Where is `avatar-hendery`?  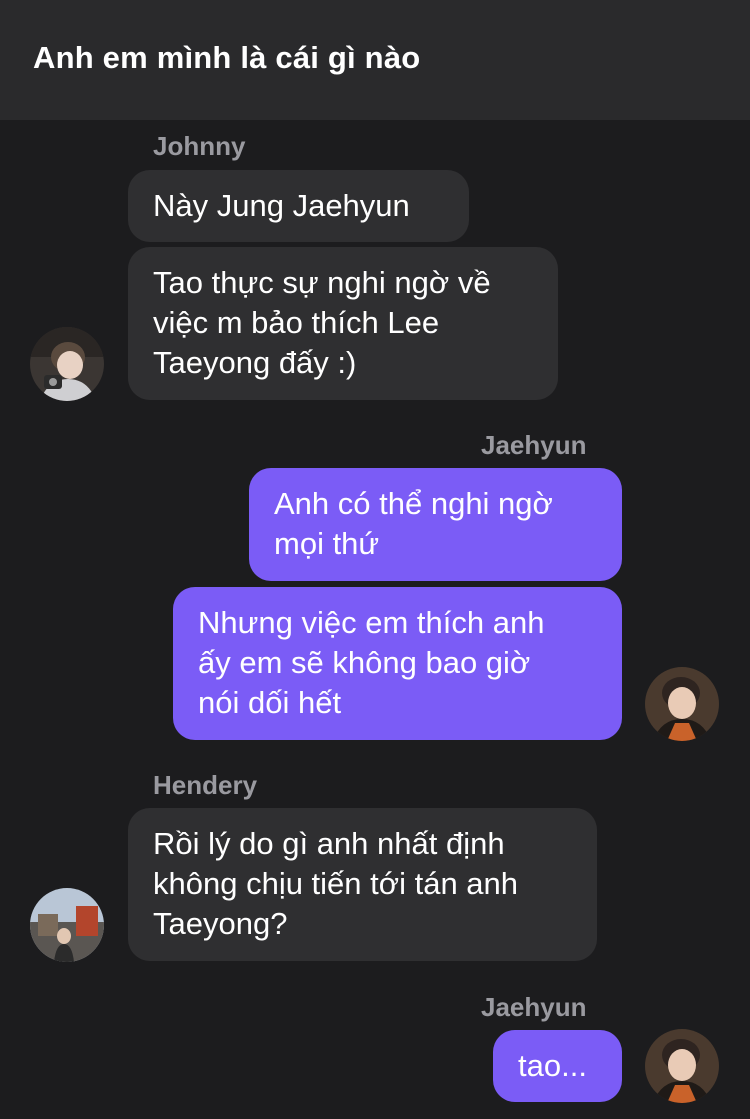 avatar-hendery is located at coordinates (67, 925).